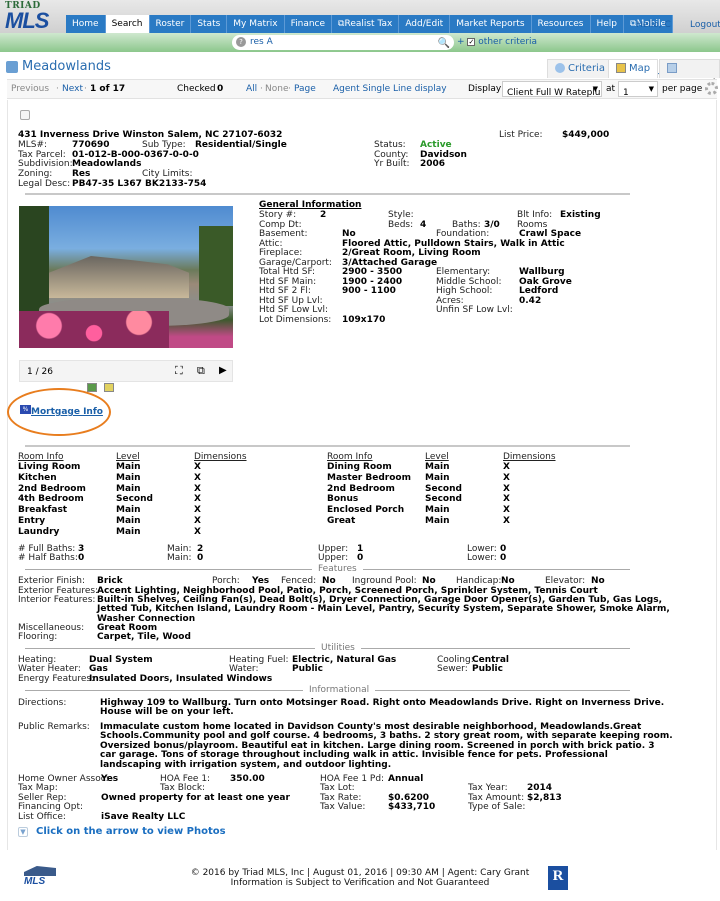  Describe the element at coordinates (425, 24) in the screenshot. I see `tab-add-edit: Add/Edit` at that location.